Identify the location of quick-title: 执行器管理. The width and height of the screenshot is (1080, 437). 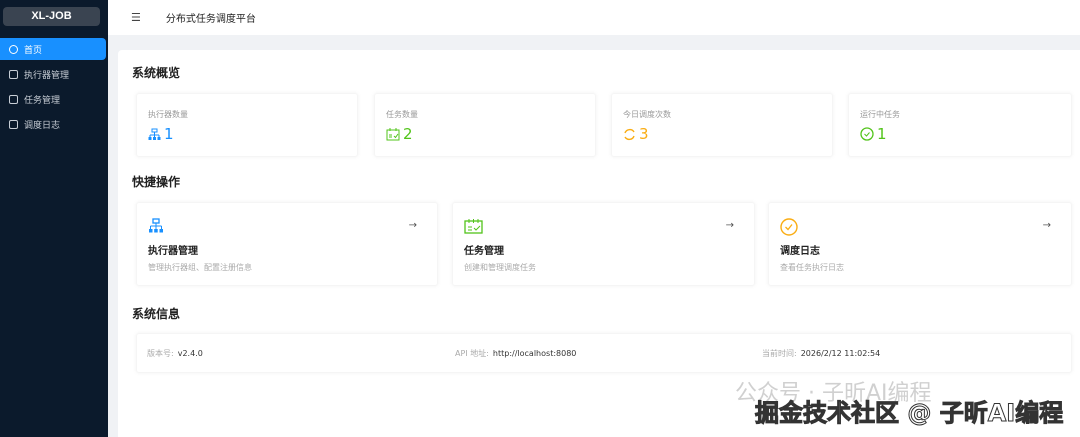
(173, 251).